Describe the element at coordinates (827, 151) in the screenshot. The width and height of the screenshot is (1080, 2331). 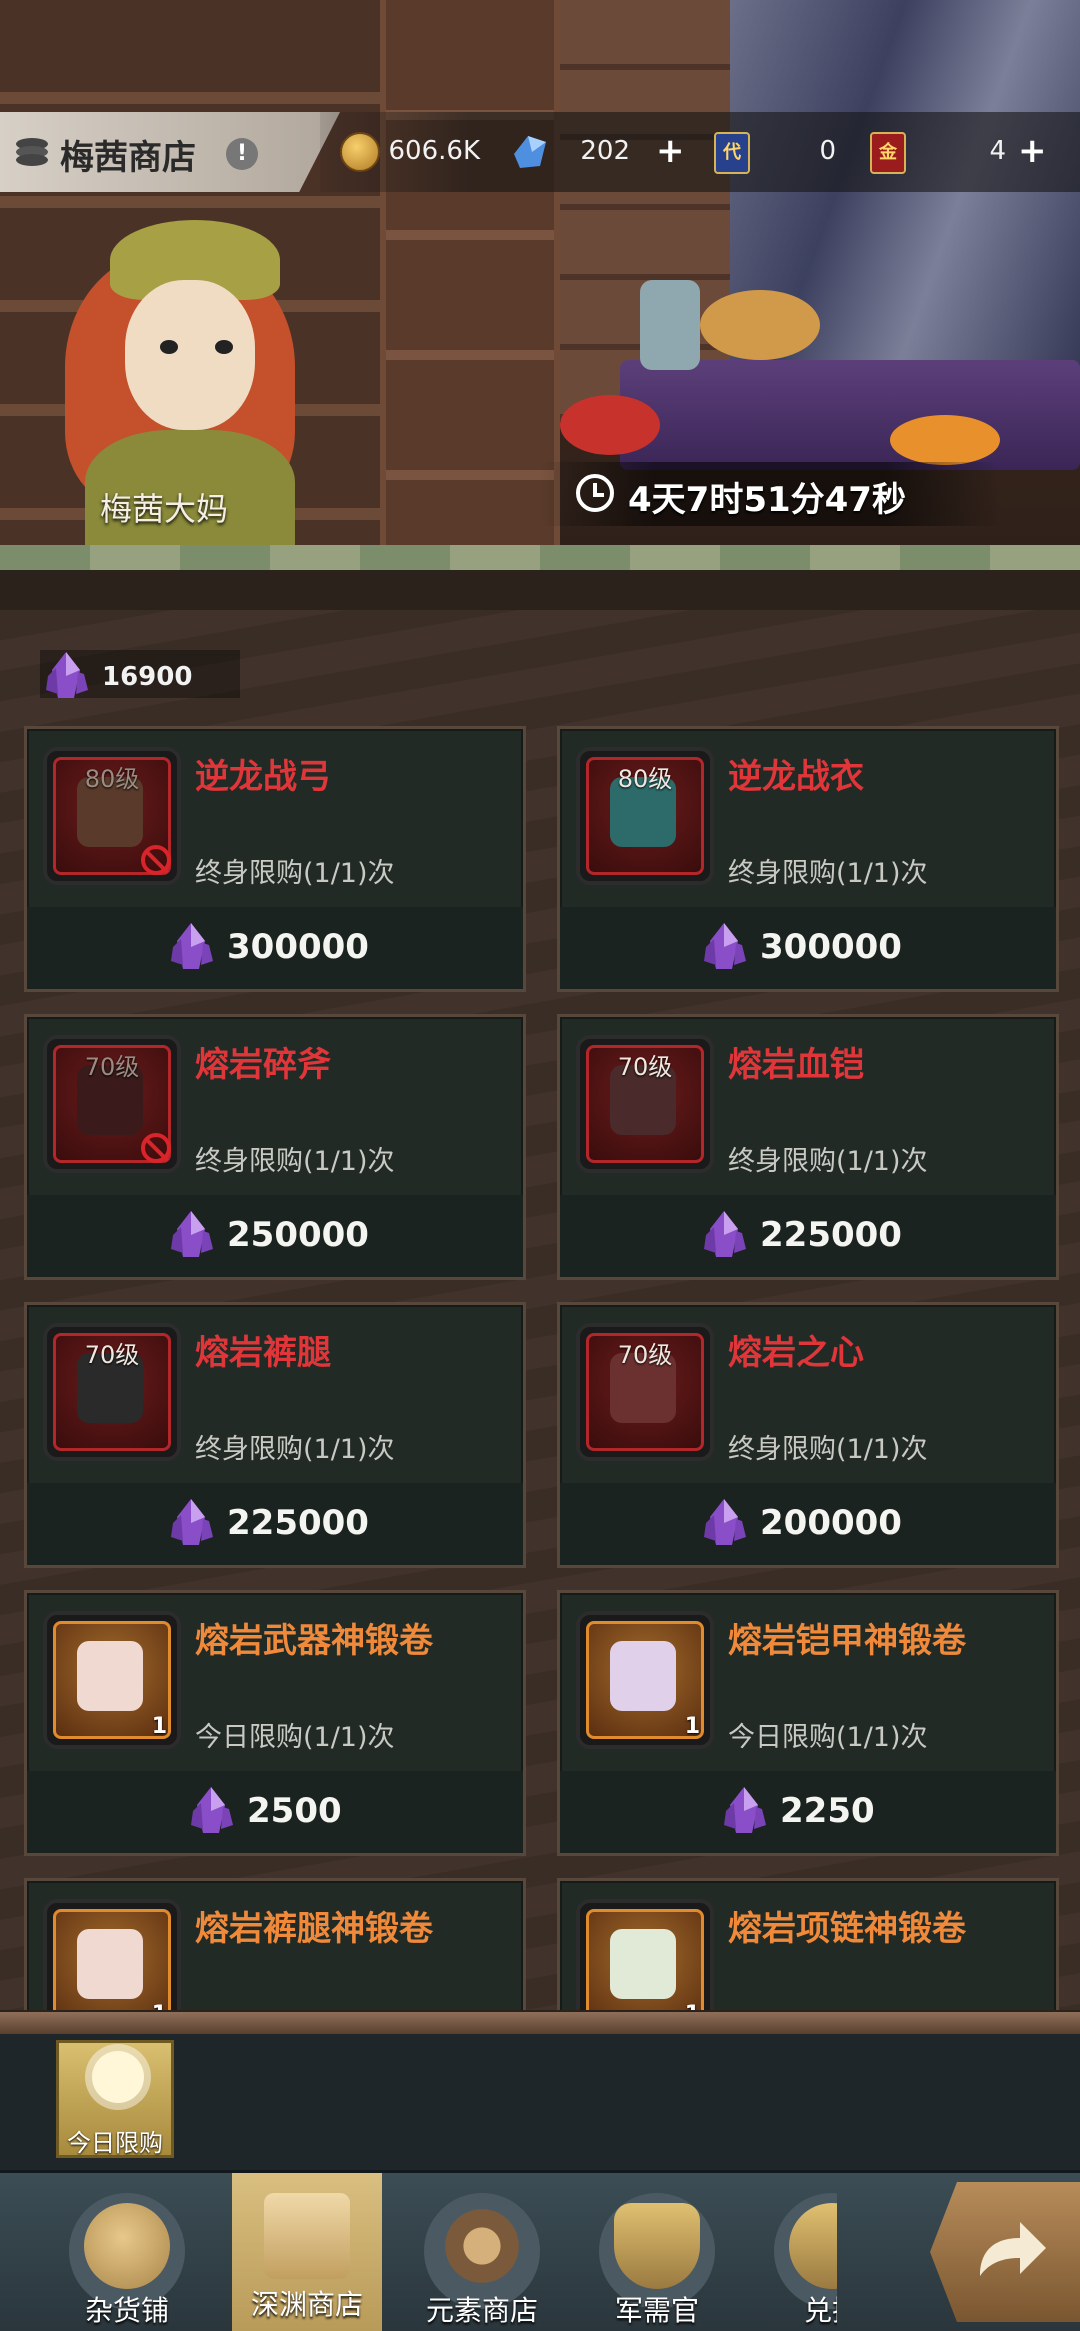
I see `token-dai-value: 0` at that location.